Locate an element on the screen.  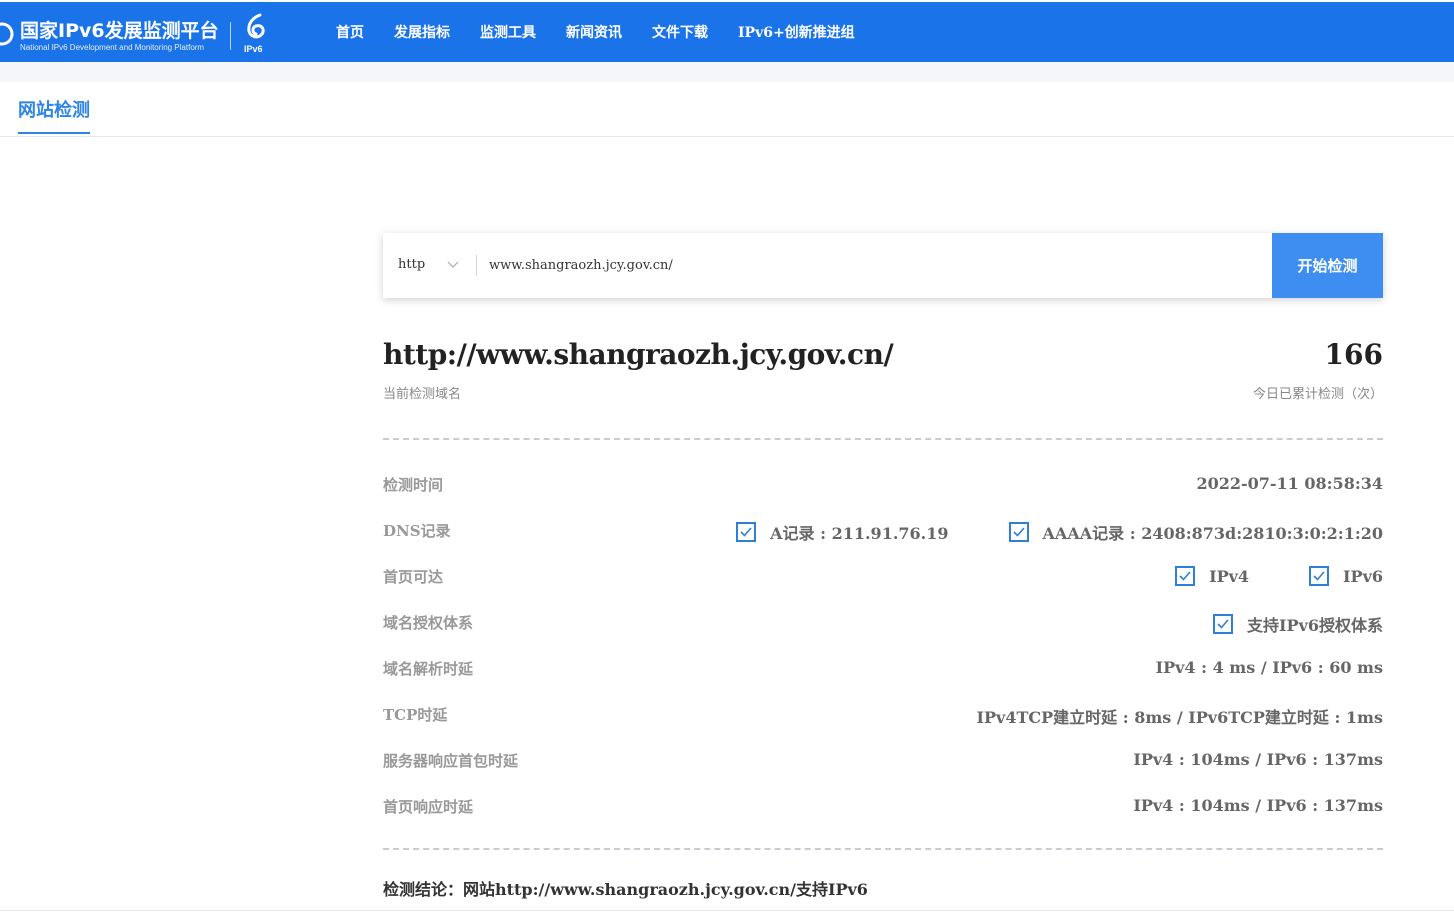
row-label: 检测时间 is located at coordinates (413, 485).